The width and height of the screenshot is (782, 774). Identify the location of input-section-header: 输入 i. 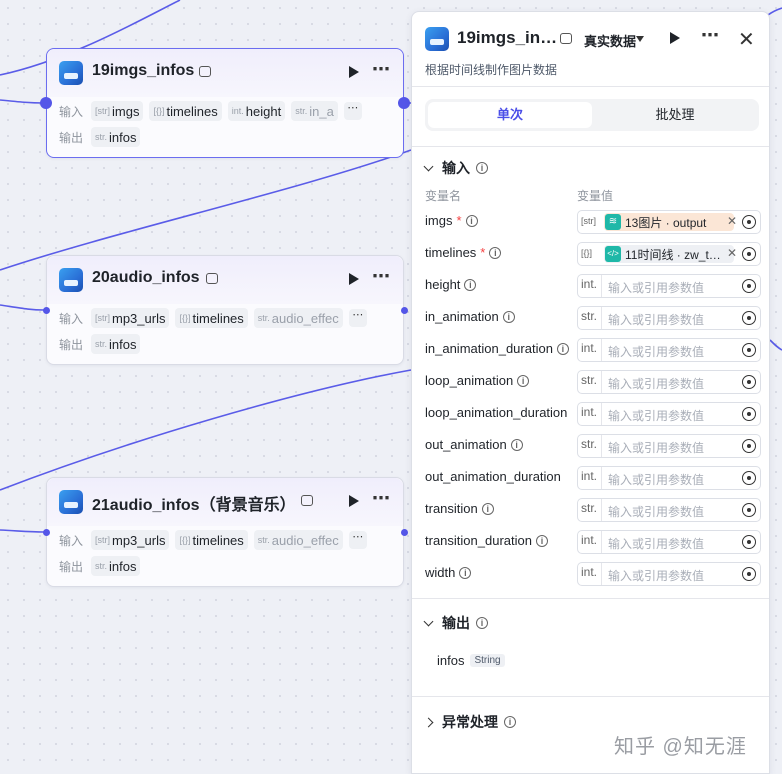
(455, 168).